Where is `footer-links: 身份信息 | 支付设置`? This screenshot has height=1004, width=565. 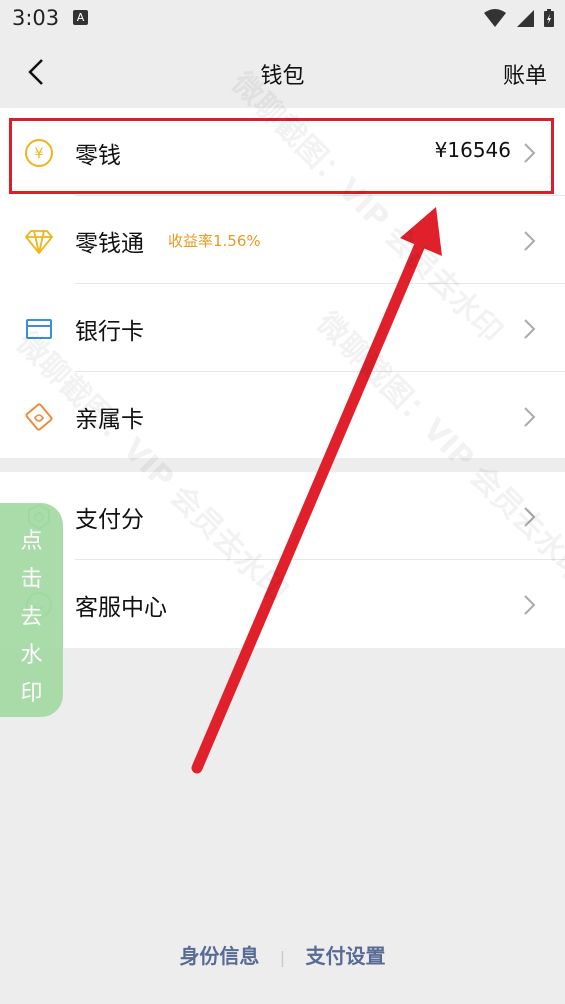
footer-links: 身份信息 | 支付设置 is located at coordinates (282, 954).